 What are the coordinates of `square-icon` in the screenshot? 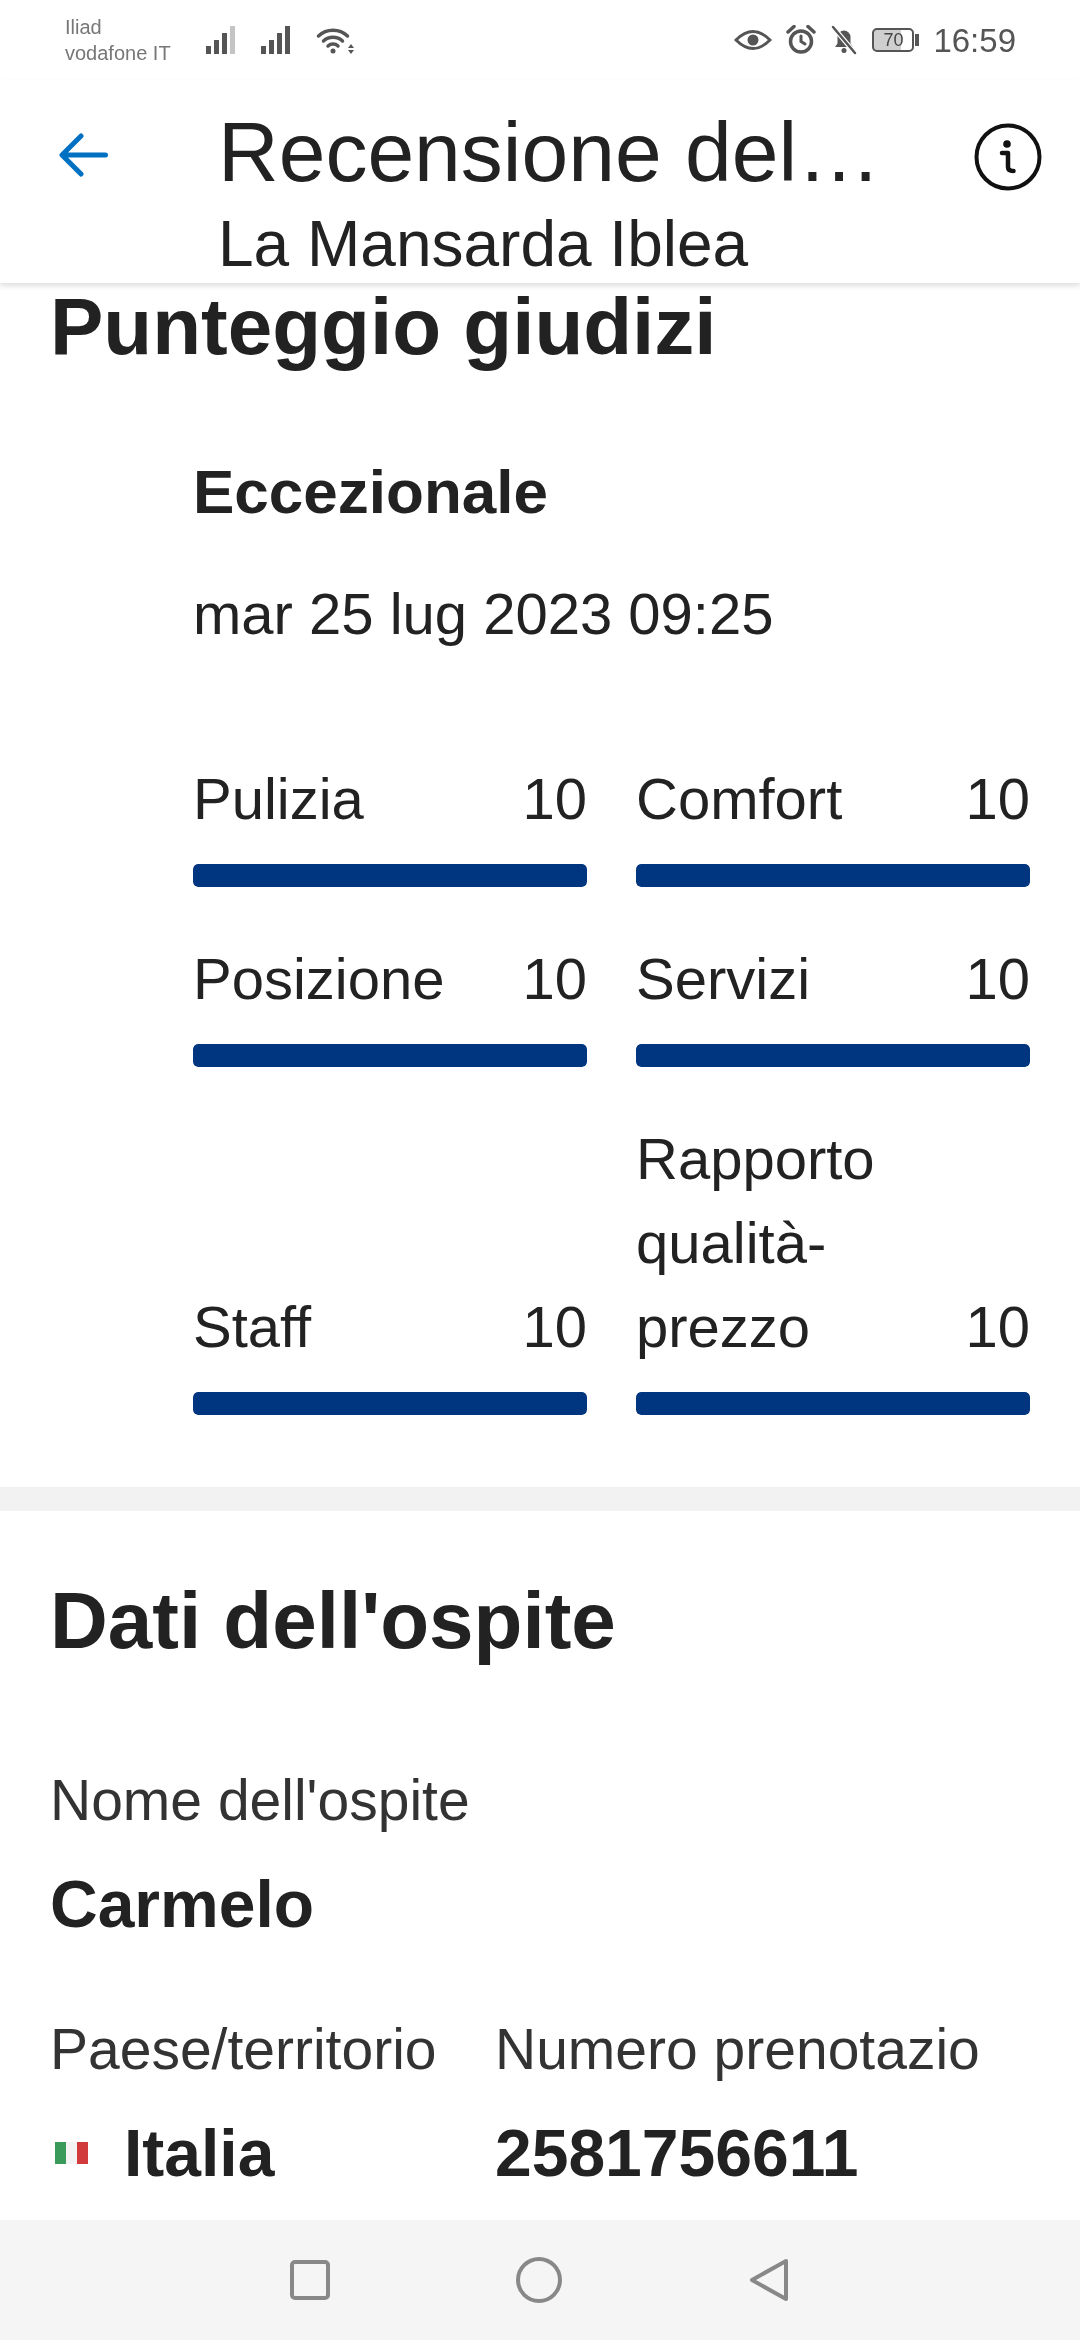 It's located at (310, 2280).